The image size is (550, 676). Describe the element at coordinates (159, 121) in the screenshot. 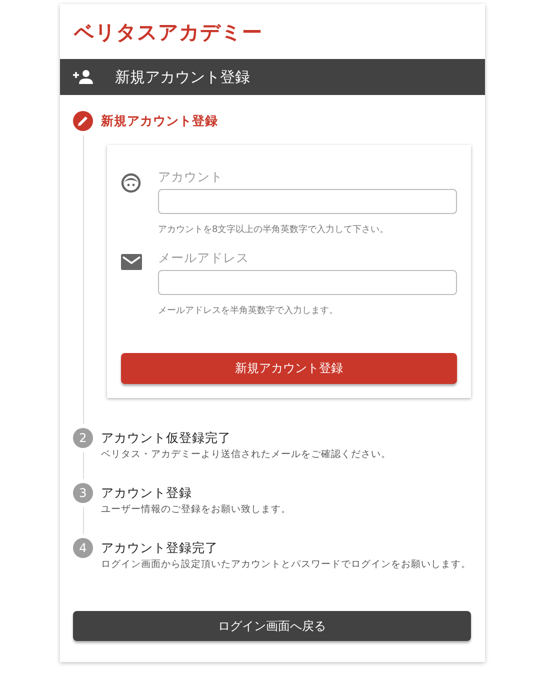

I see `step-title: 新規アカウント登録` at that location.